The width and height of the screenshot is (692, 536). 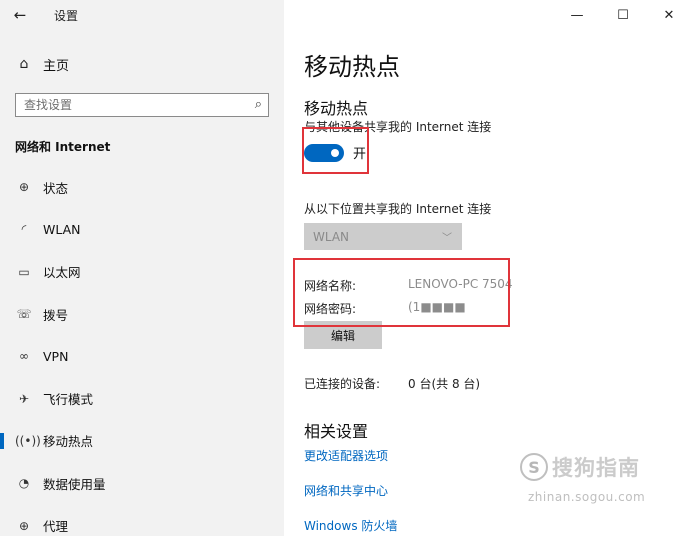 What do you see at coordinates (68, 400) in the screenshot?
I see `sidebar-item-label: 飞行模式` at bounding box center [68, 400].